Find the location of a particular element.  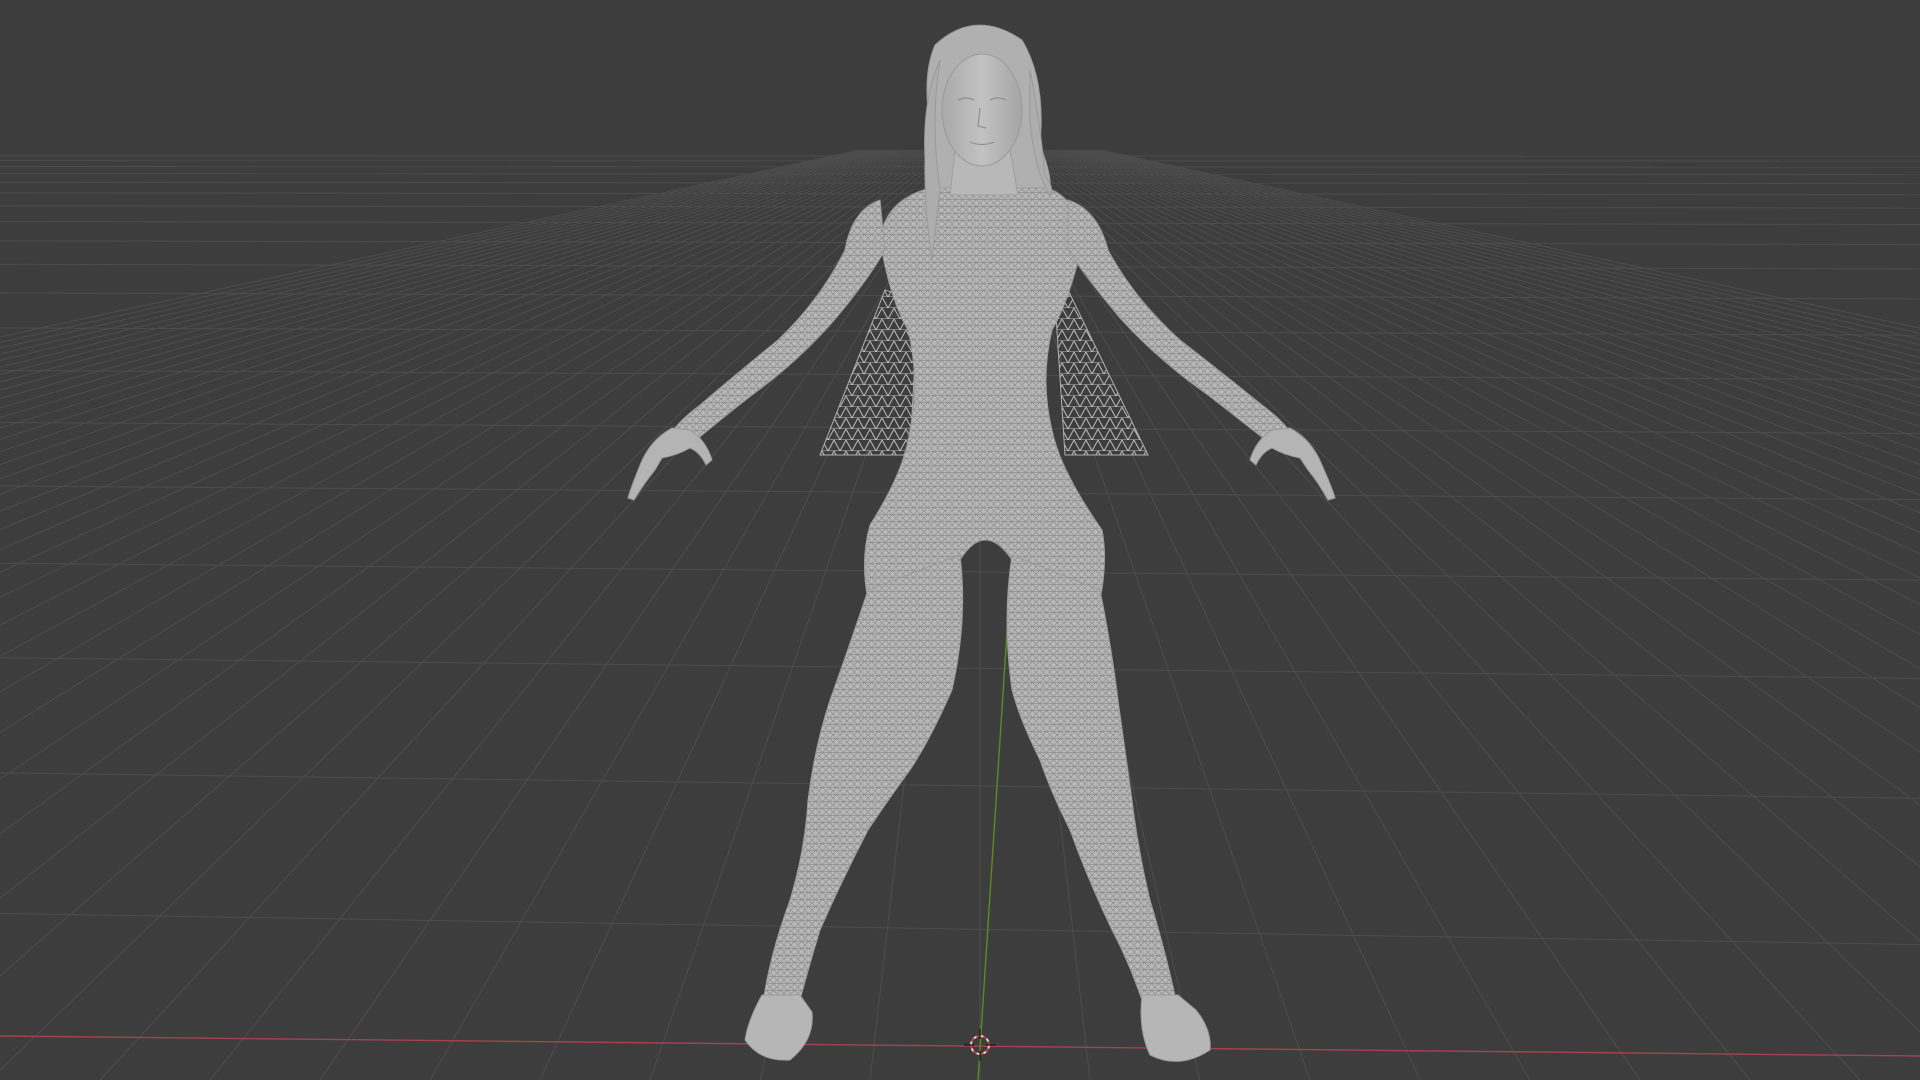

left-leg is located at coordinates (862, 782).